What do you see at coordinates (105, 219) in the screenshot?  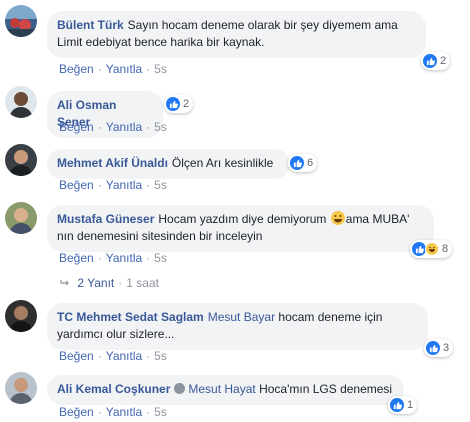 I see `comment-author: Mustafa Güneser` at bounding box center [105, 219].